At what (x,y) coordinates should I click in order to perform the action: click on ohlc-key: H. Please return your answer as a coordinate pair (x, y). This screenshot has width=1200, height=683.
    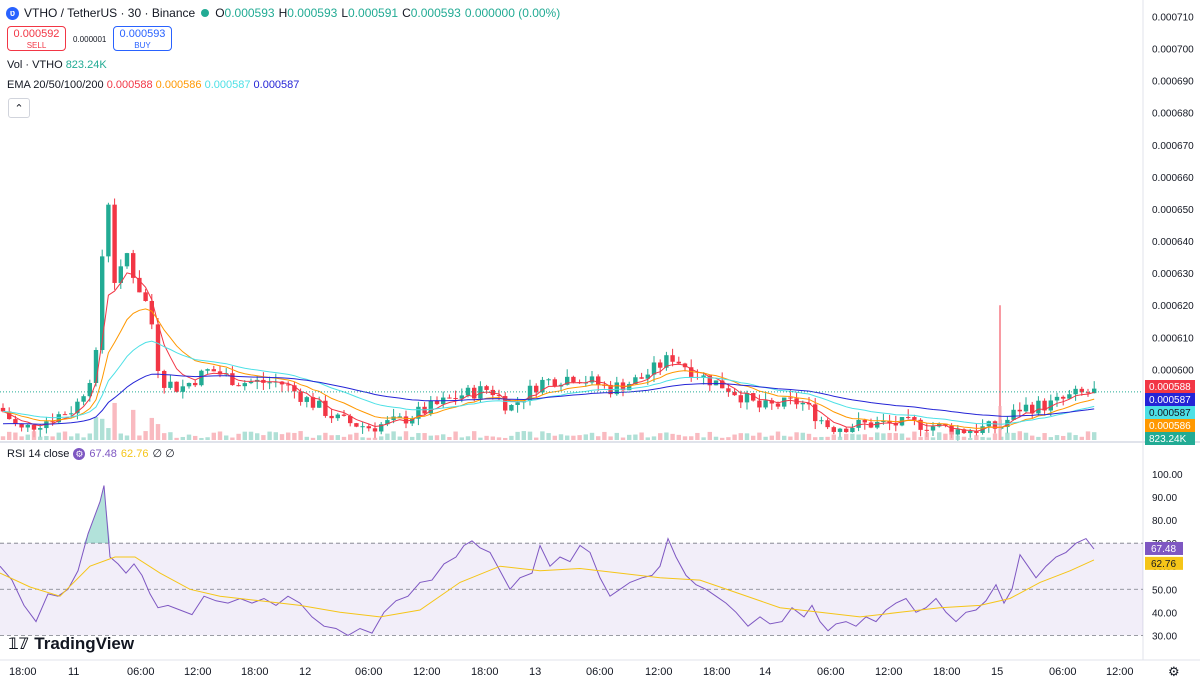
    Looking at the image, I should click on (283, 13).